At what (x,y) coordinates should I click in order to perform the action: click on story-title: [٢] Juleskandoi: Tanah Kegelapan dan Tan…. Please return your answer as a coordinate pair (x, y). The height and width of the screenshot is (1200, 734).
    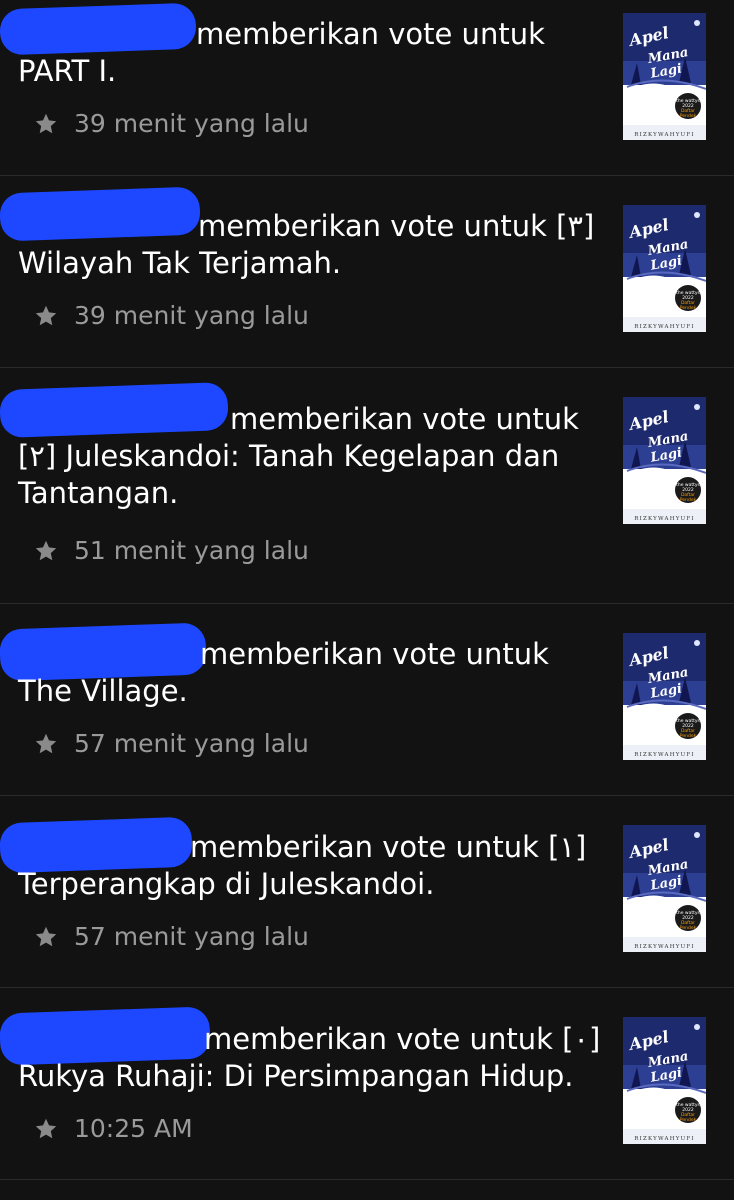
    Looking at the image, I should click on (288, 474).